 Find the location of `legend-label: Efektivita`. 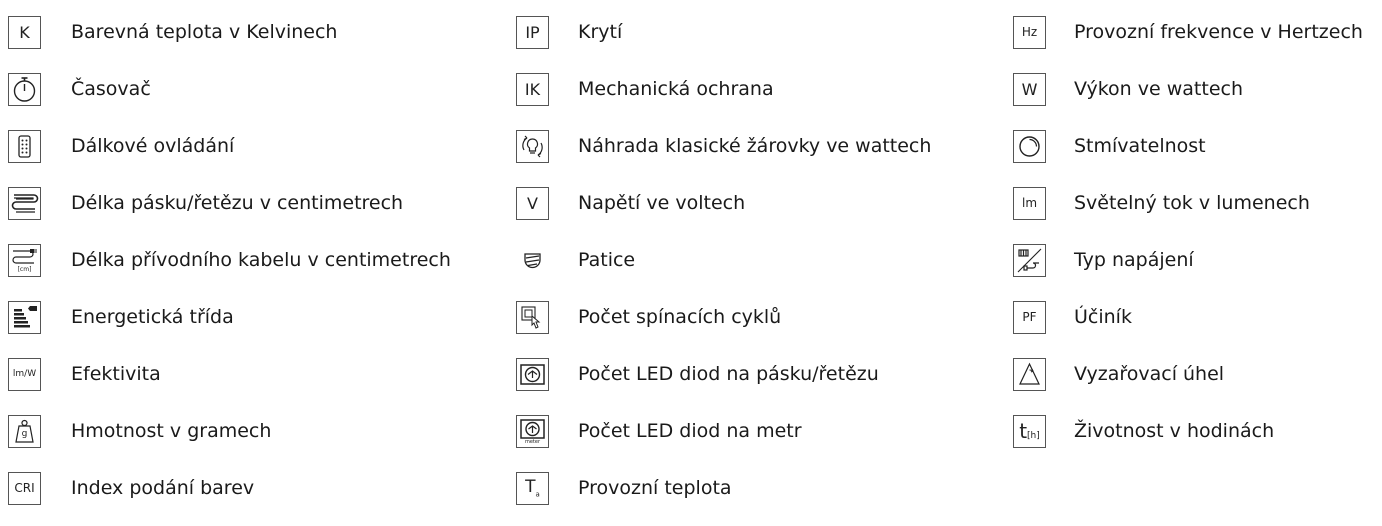

legend-label: Efektivita is located at coordinates (116, 374).